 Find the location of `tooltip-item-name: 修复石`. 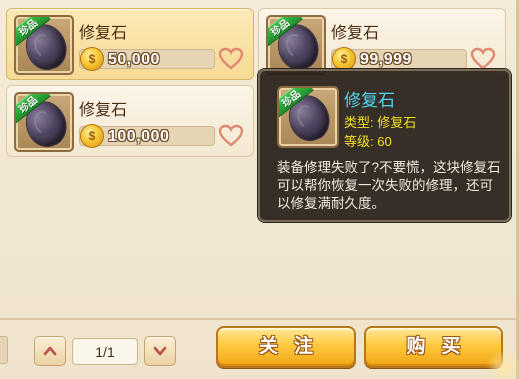

tooltip-item-name: 修复石 is located at coordinates (369, 100).